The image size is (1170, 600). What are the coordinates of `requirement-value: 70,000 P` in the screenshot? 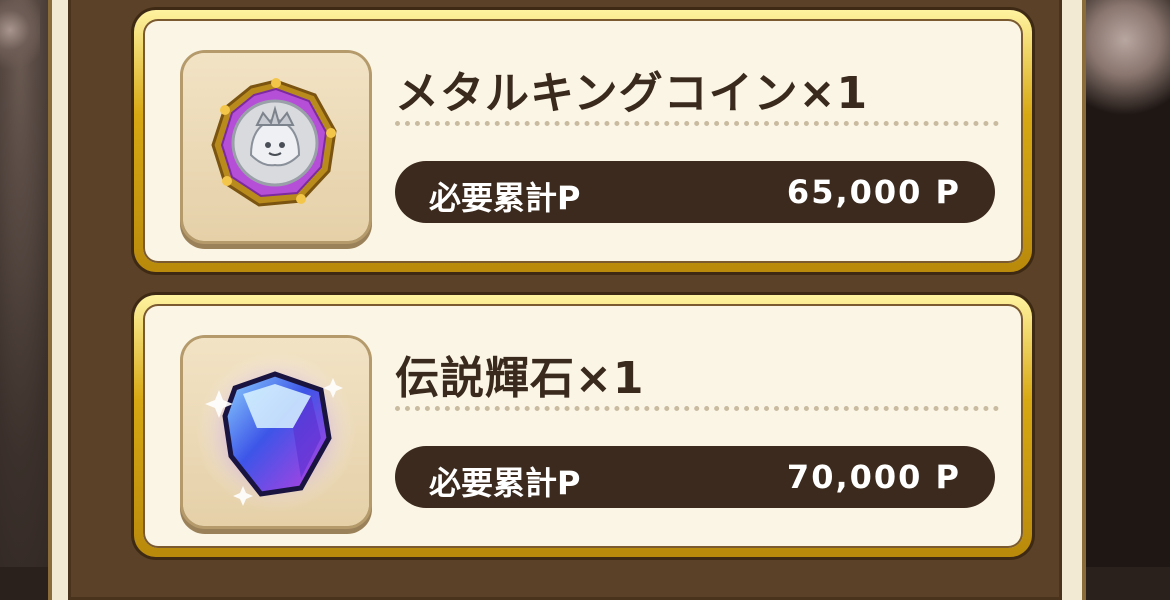 It's located at (873, 477).